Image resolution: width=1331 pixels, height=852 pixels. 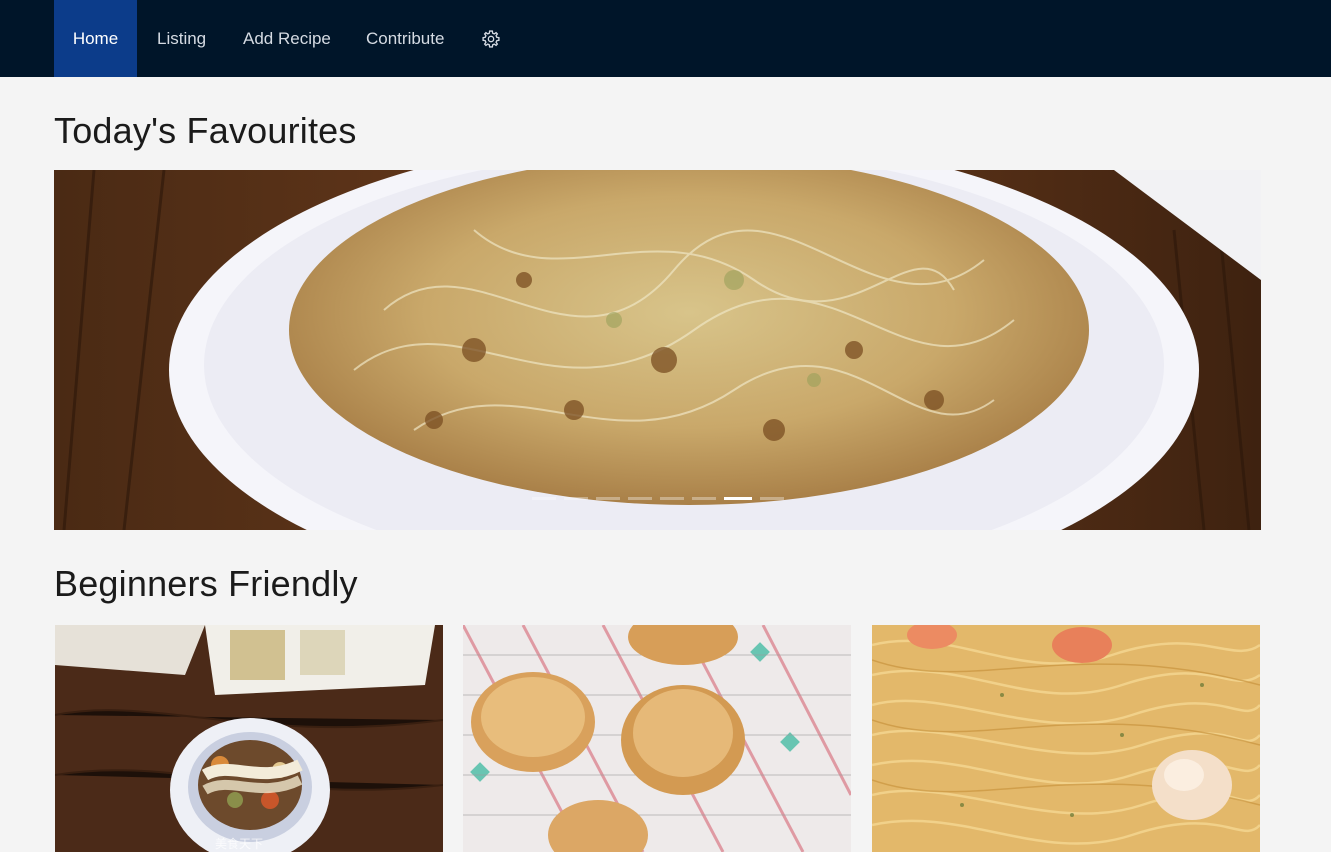 I want to click on recipe-card-spaghetti, so click(x=1066, y=738).